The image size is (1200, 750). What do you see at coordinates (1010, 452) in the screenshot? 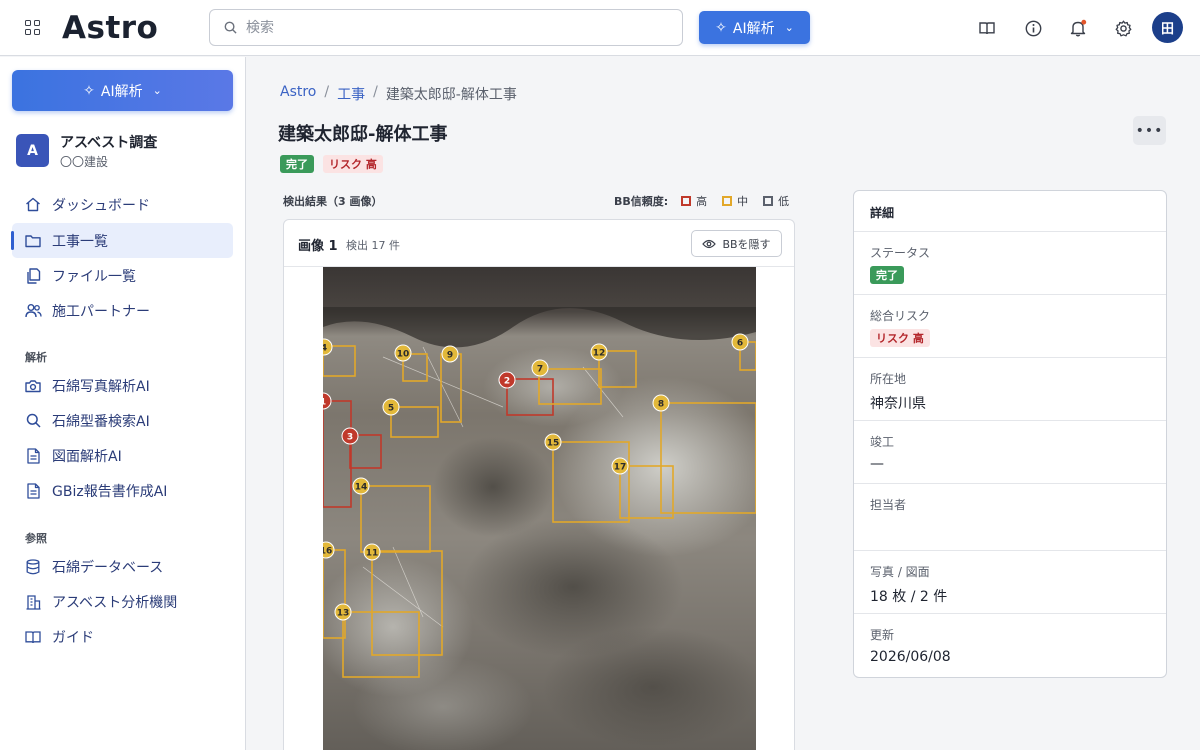
I see `detail-row-completion: 竣工 —` at bounding box center [1010, 452].